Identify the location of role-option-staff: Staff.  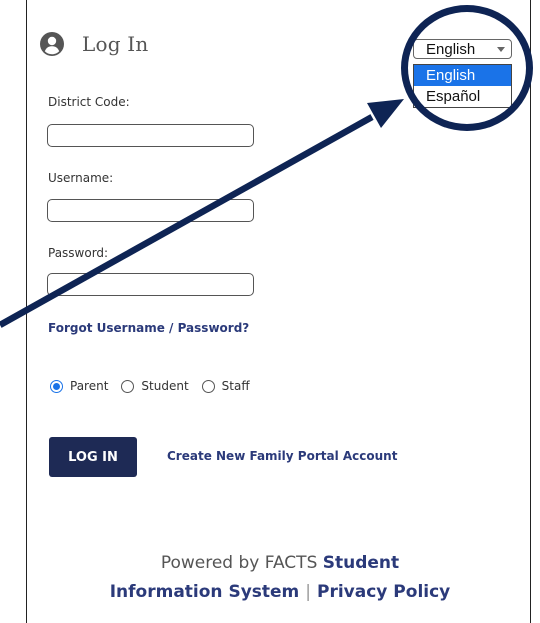
(225, 386).